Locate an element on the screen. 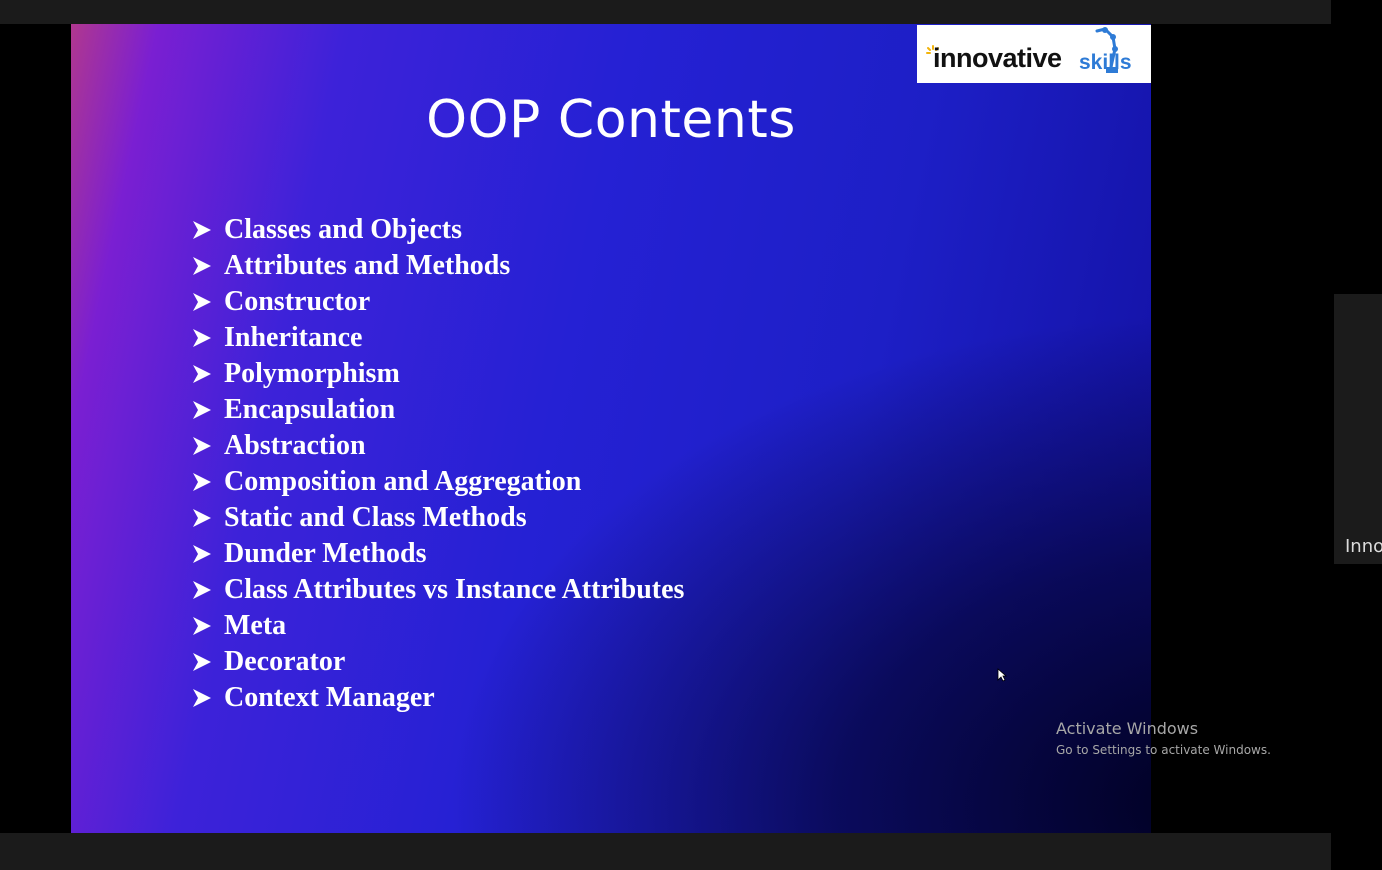  list-item-label: Encapsulation is located at coordinates (310, 409).